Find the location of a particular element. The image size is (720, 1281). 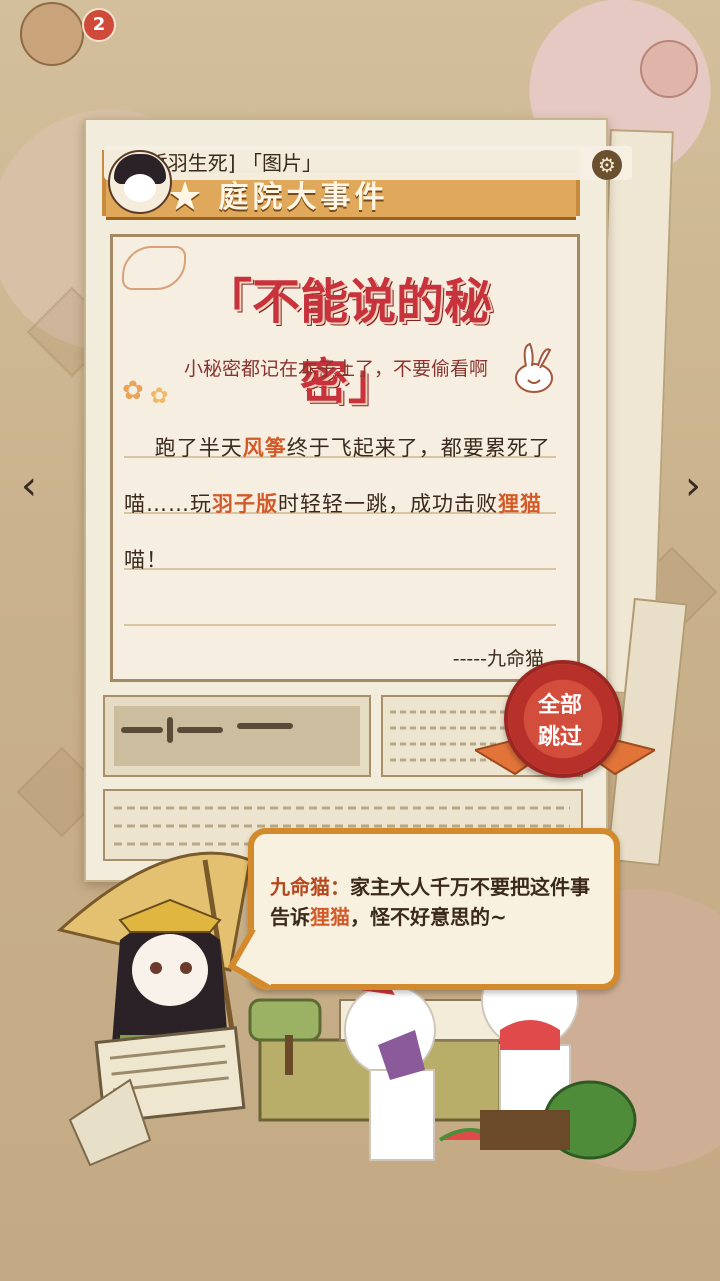

avatar is located at coordinates (140, 182).